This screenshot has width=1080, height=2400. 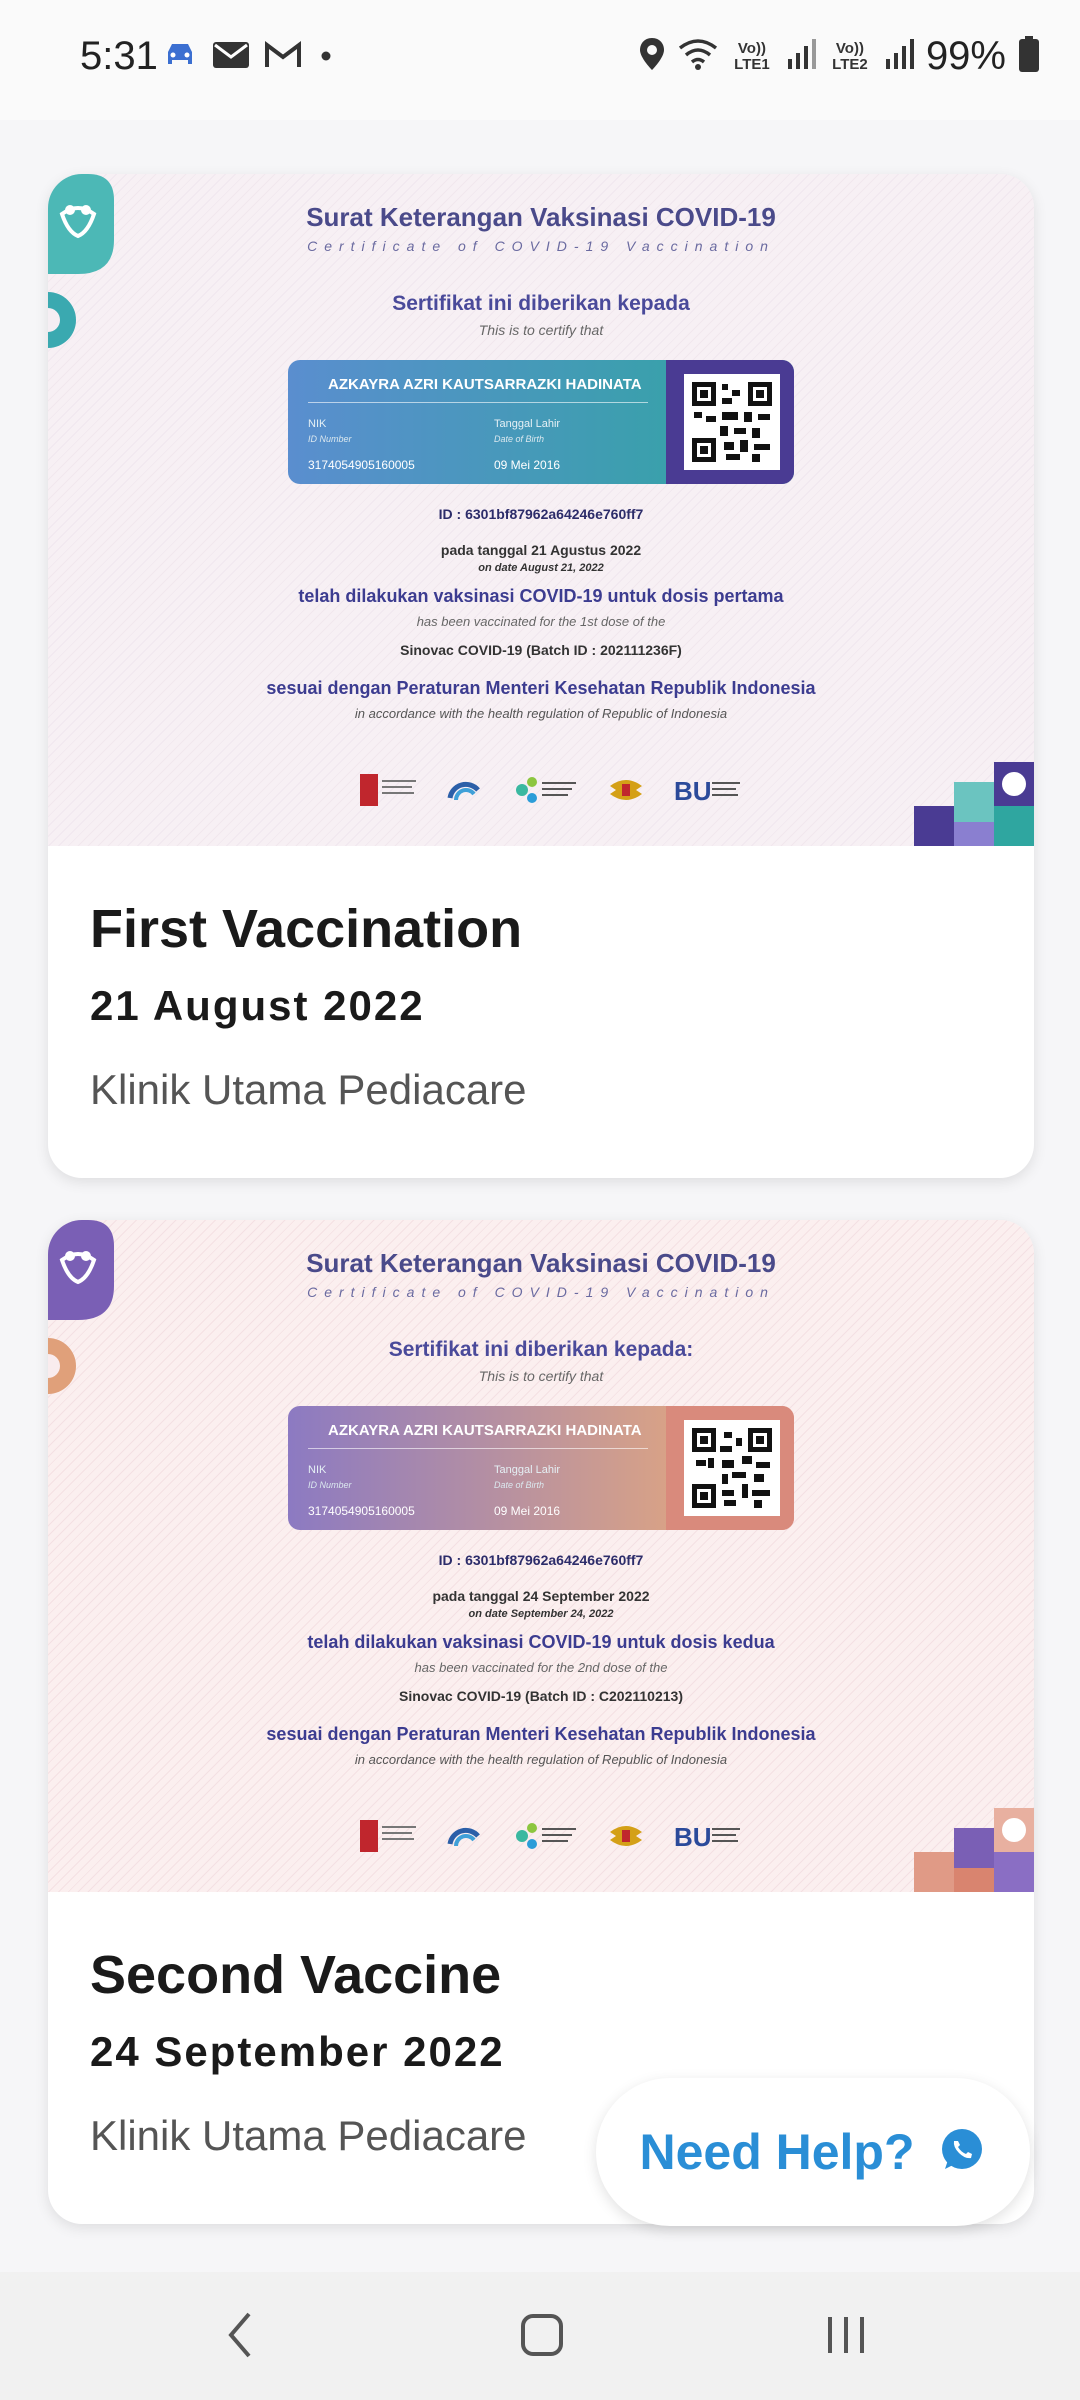 I want to click on gmail-icon, so click(x=283, y=57).